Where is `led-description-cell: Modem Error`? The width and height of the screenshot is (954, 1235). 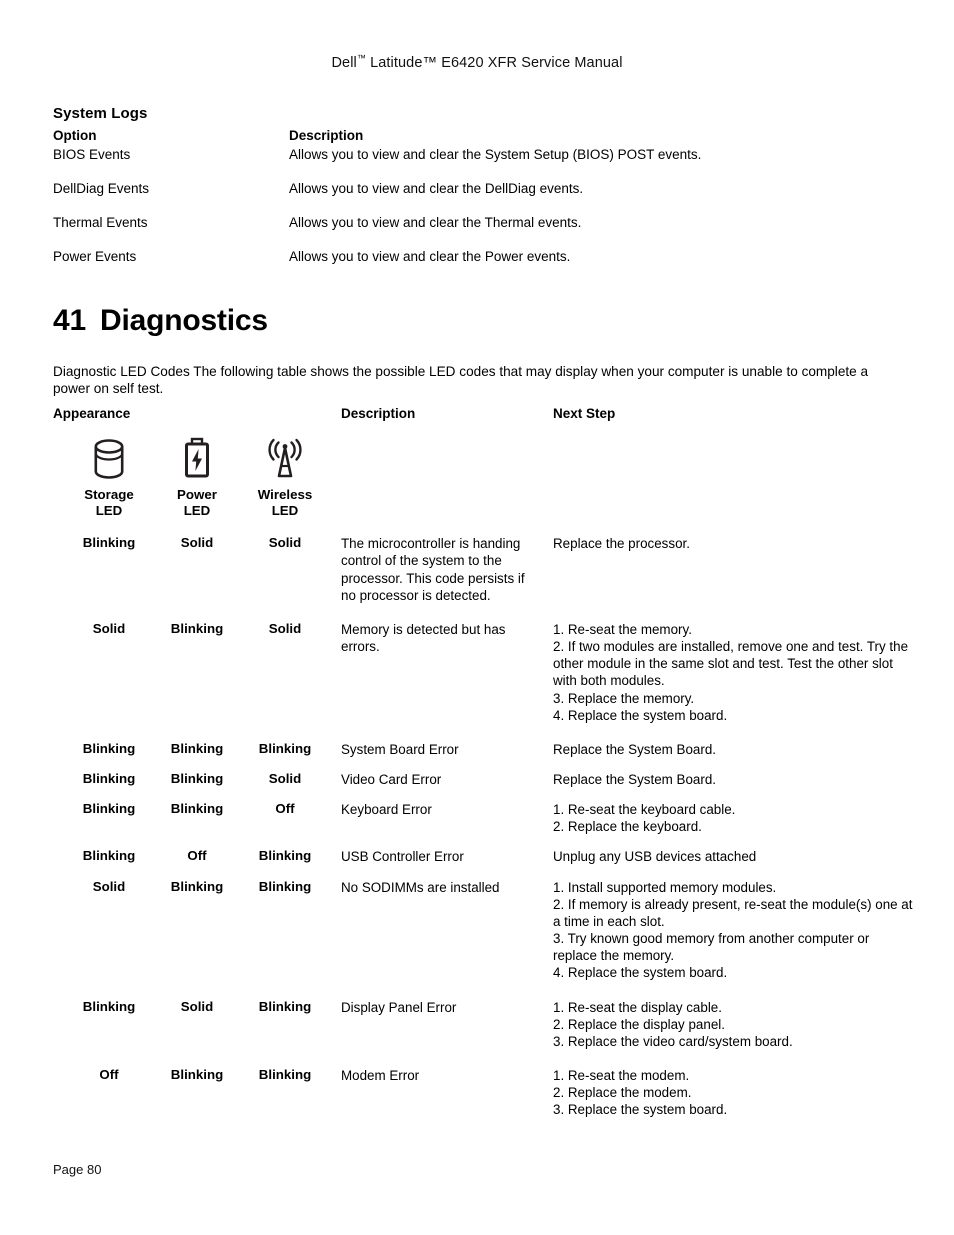
led-description-cell: Modem Error is located at coordinates (380, 1076).